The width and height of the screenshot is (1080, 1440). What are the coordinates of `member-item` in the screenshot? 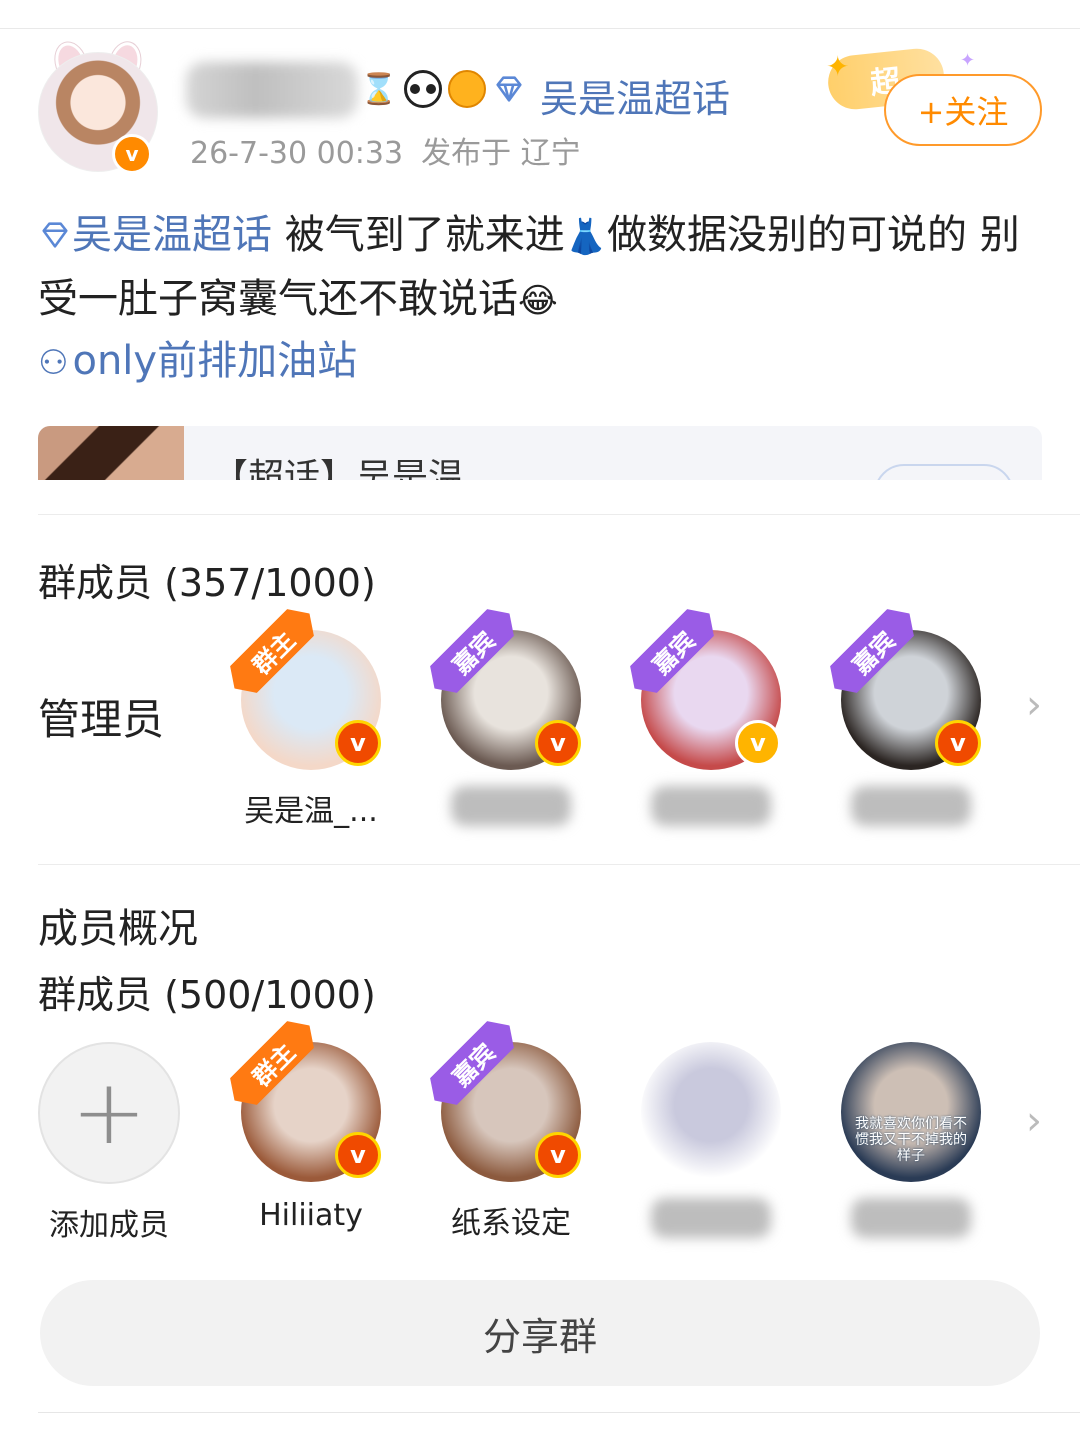 It's located at (711, 1140).